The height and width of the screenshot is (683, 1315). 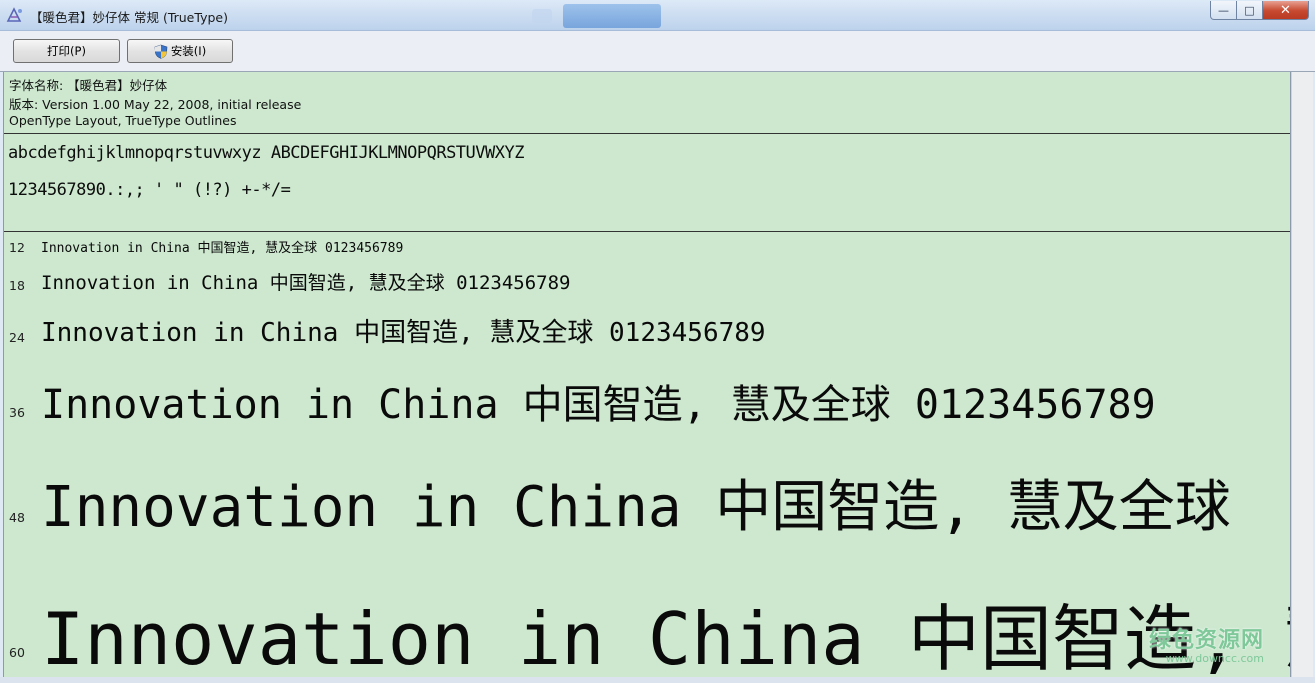 What do you see at coordinates (149, 190) in the screenshot?
I see `digits-symbols-sample: 1234567890.:,; ' " (!?) +-*/=` at bounding box center [149, 190].